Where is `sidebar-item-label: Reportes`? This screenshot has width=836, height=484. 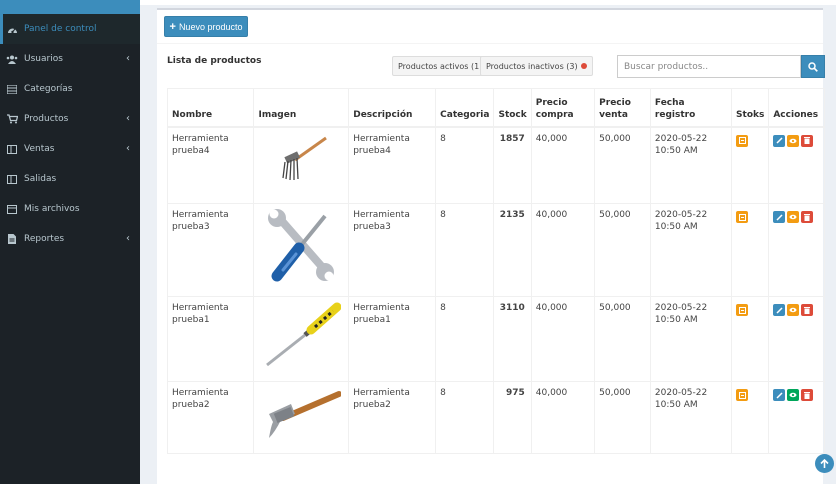 sidebar-item-label: Reportes is located at coordinates (44, 239).